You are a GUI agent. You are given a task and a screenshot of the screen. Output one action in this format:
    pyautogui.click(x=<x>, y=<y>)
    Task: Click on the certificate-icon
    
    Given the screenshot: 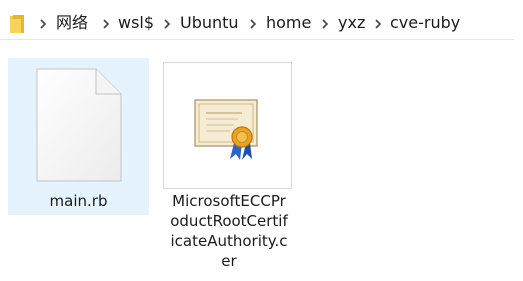 What is the action you would take?
    pyautogui.click(x=226, y=129)
    